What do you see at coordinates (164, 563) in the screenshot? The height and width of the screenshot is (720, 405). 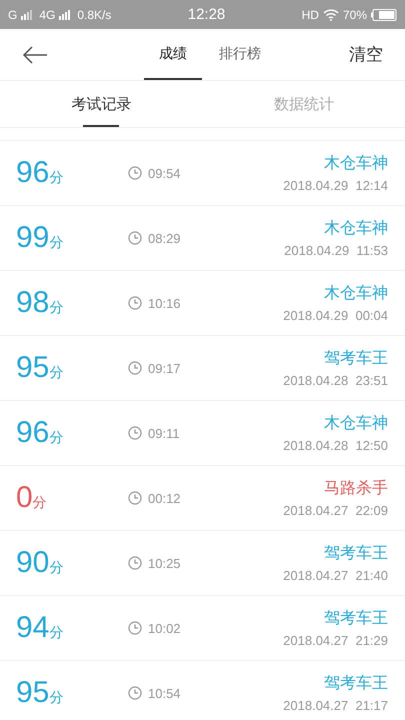 I see `duration: 10:25` at bounding box center [164, 563].